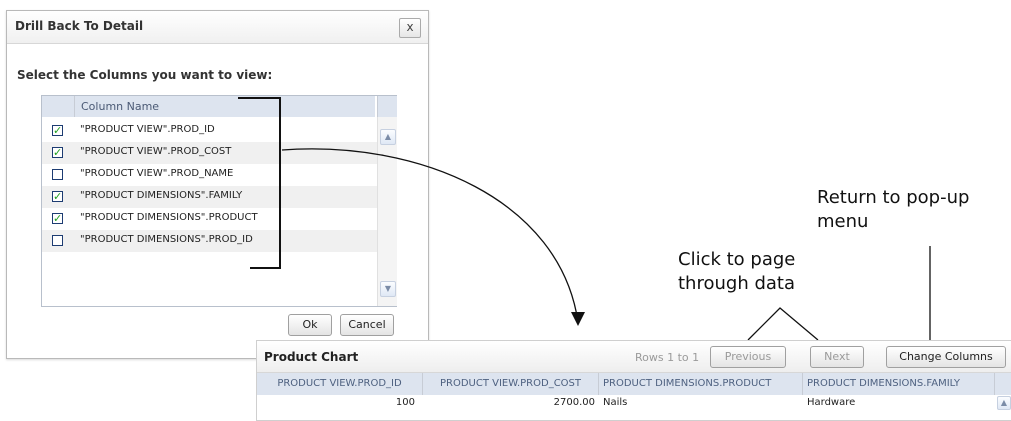 The image size is (1011, 421). I want to click on return-callout-line2: menu, so click(843, 221).